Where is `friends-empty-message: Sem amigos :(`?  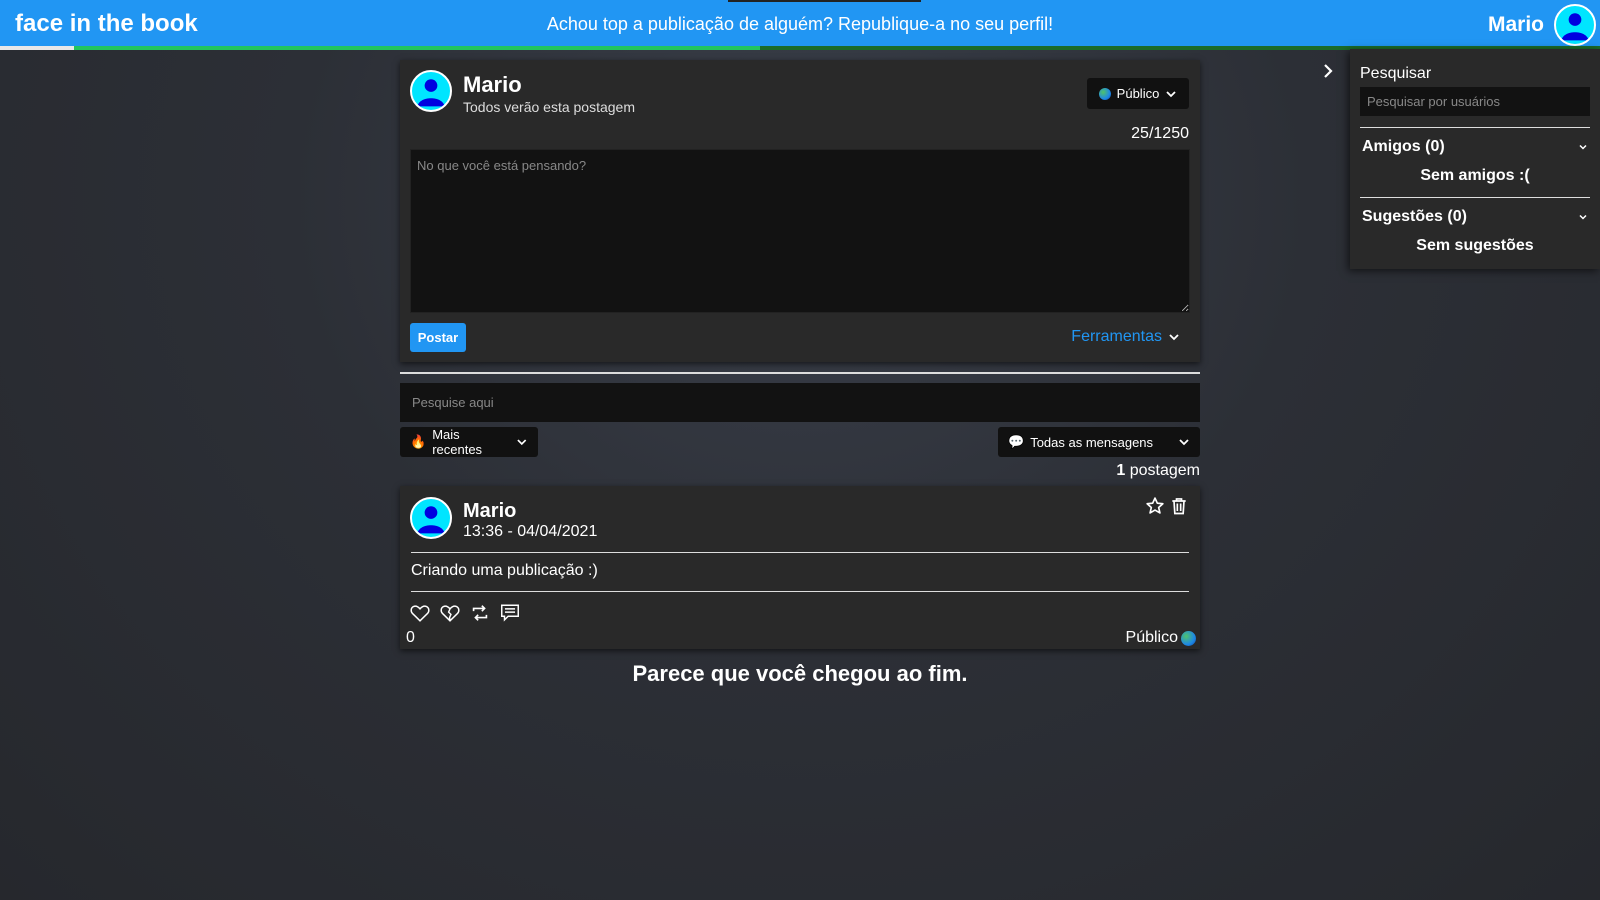
friends-empty-message: Sem amigos :( is located at coordinates (1475, 175).